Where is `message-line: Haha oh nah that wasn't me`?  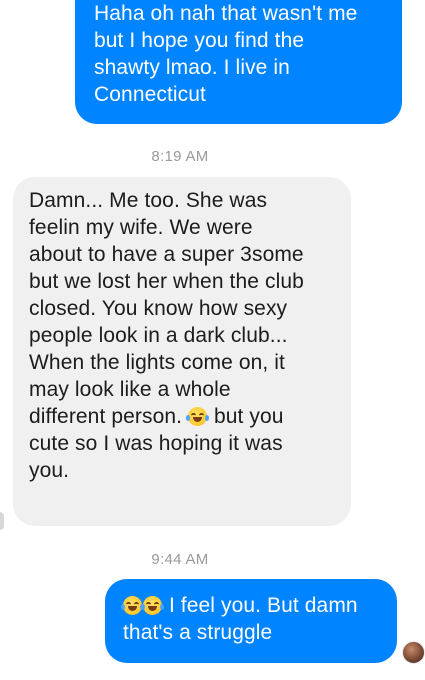 message-line: Haha oh nah that wasn't me is located at coordinates (226, 13).